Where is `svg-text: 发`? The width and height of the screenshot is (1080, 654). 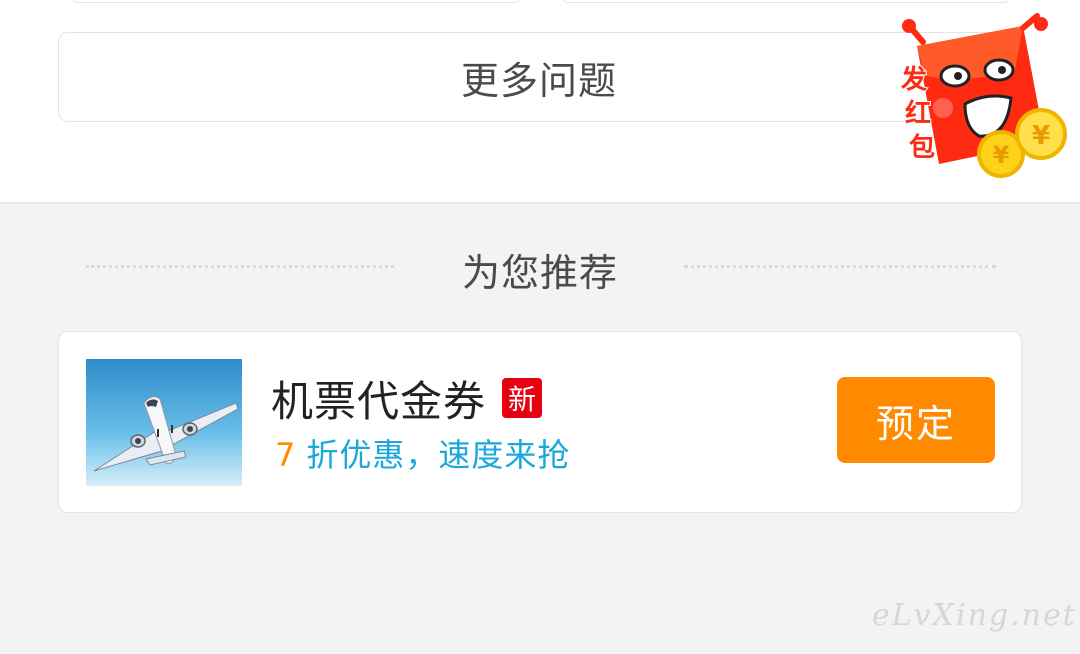 svg-text: 发 is located at coordinates (913, 79).